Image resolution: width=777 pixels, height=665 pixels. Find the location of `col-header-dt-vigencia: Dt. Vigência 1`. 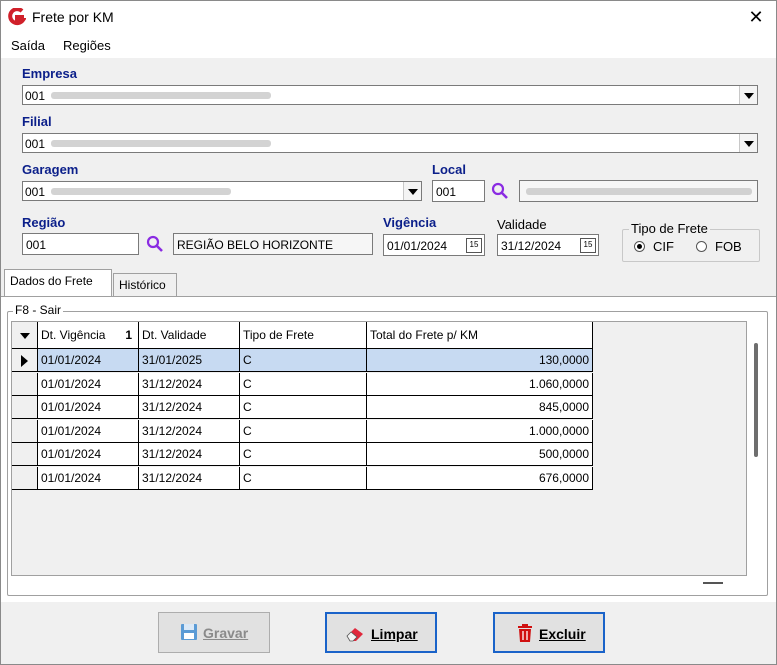

col-header-dt-vigencia: Dt. Vigência 1 is located at coordinates (88, 335).